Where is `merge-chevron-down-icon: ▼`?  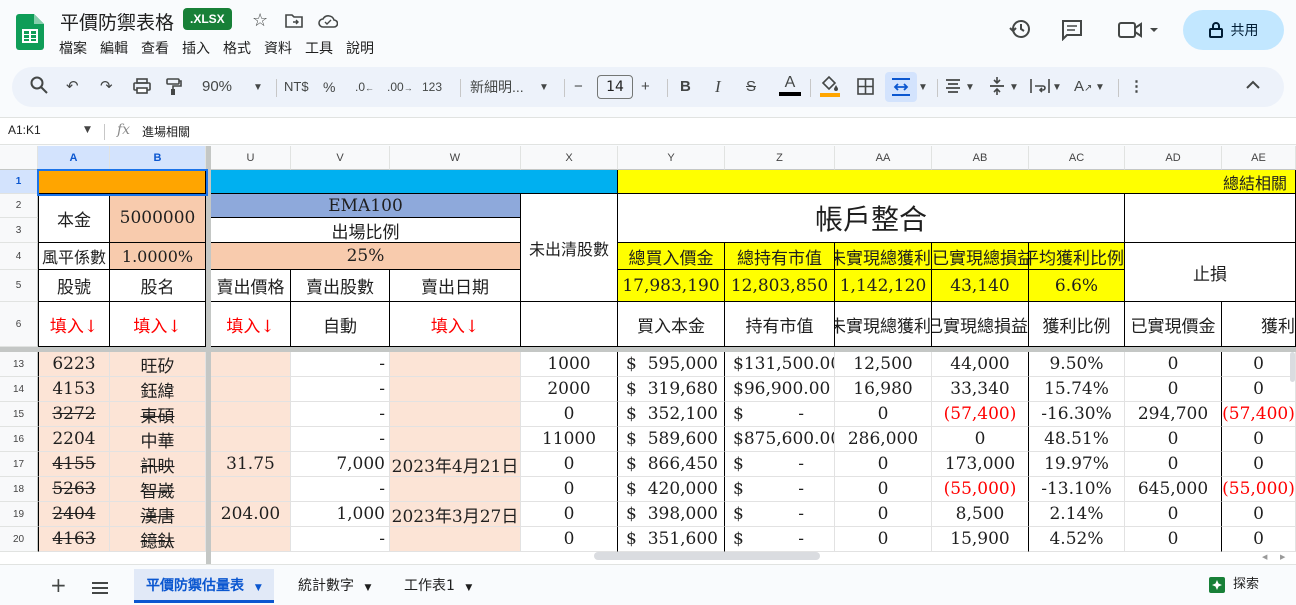
merge-chevron-down-icon: ▼ is located at coordinates (923, 88).